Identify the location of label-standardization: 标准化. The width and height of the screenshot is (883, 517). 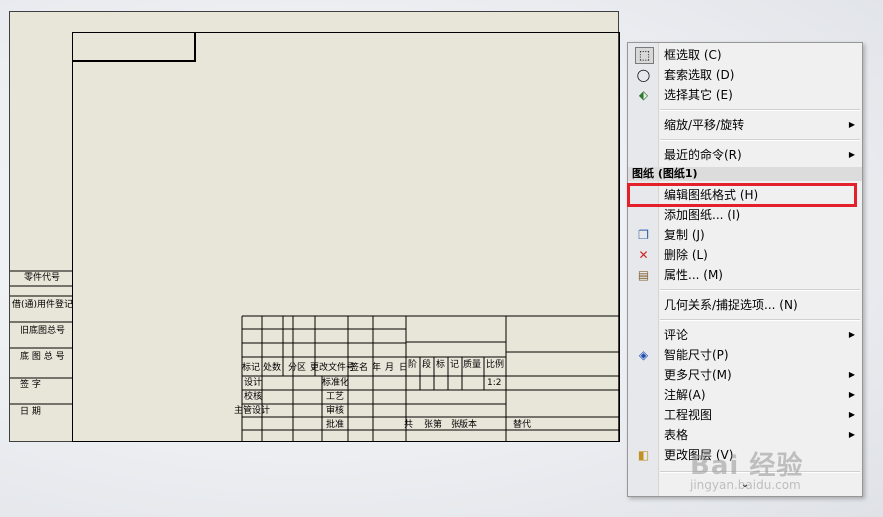
(336, 383).